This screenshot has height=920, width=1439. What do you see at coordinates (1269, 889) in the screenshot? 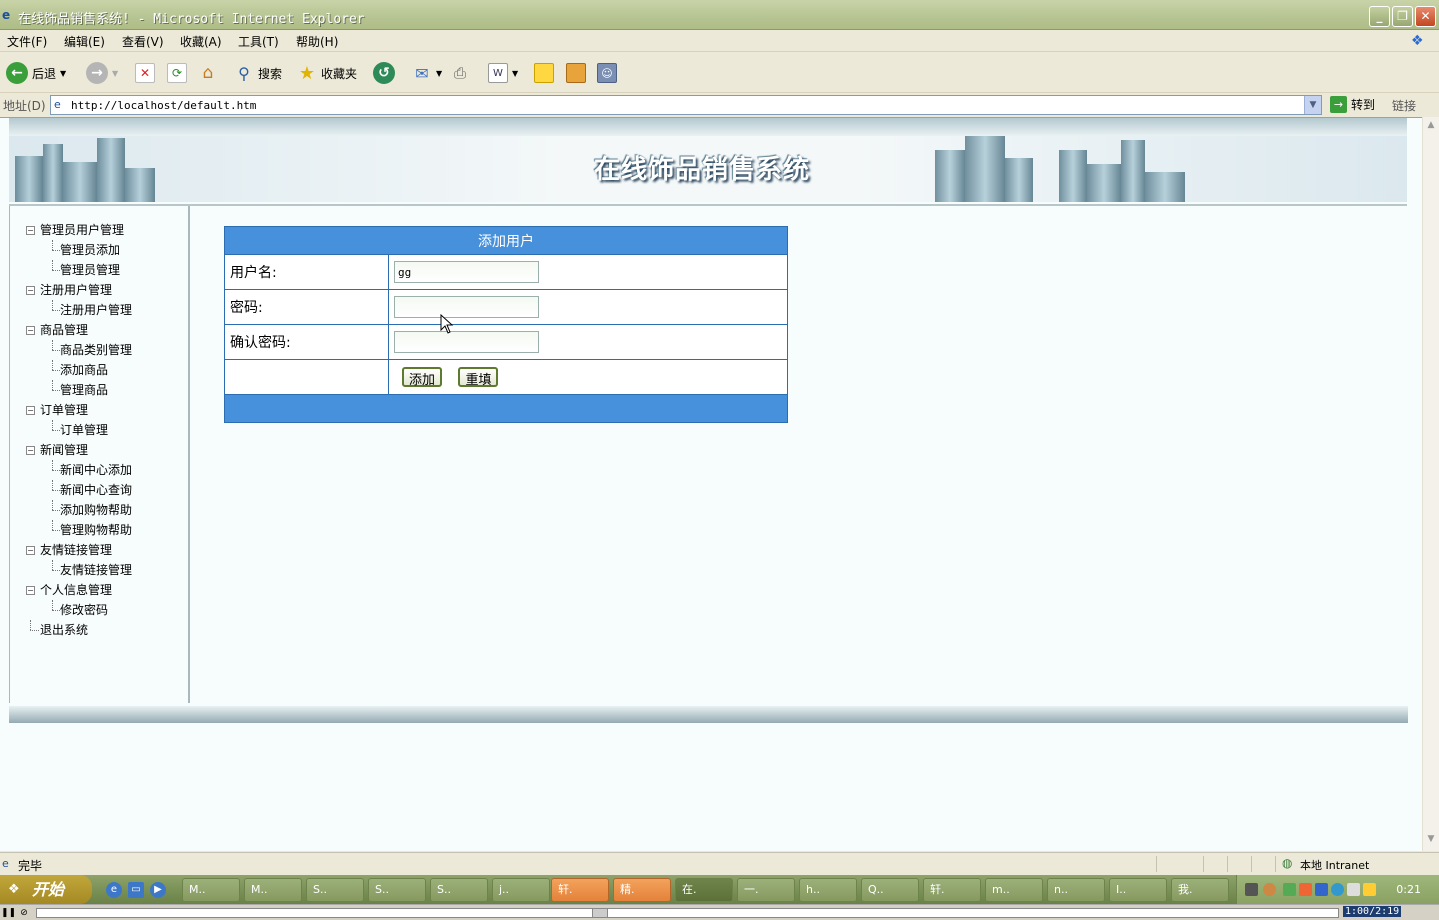
I see `tray-arrow-icon` at bounding box center [1269, 889].